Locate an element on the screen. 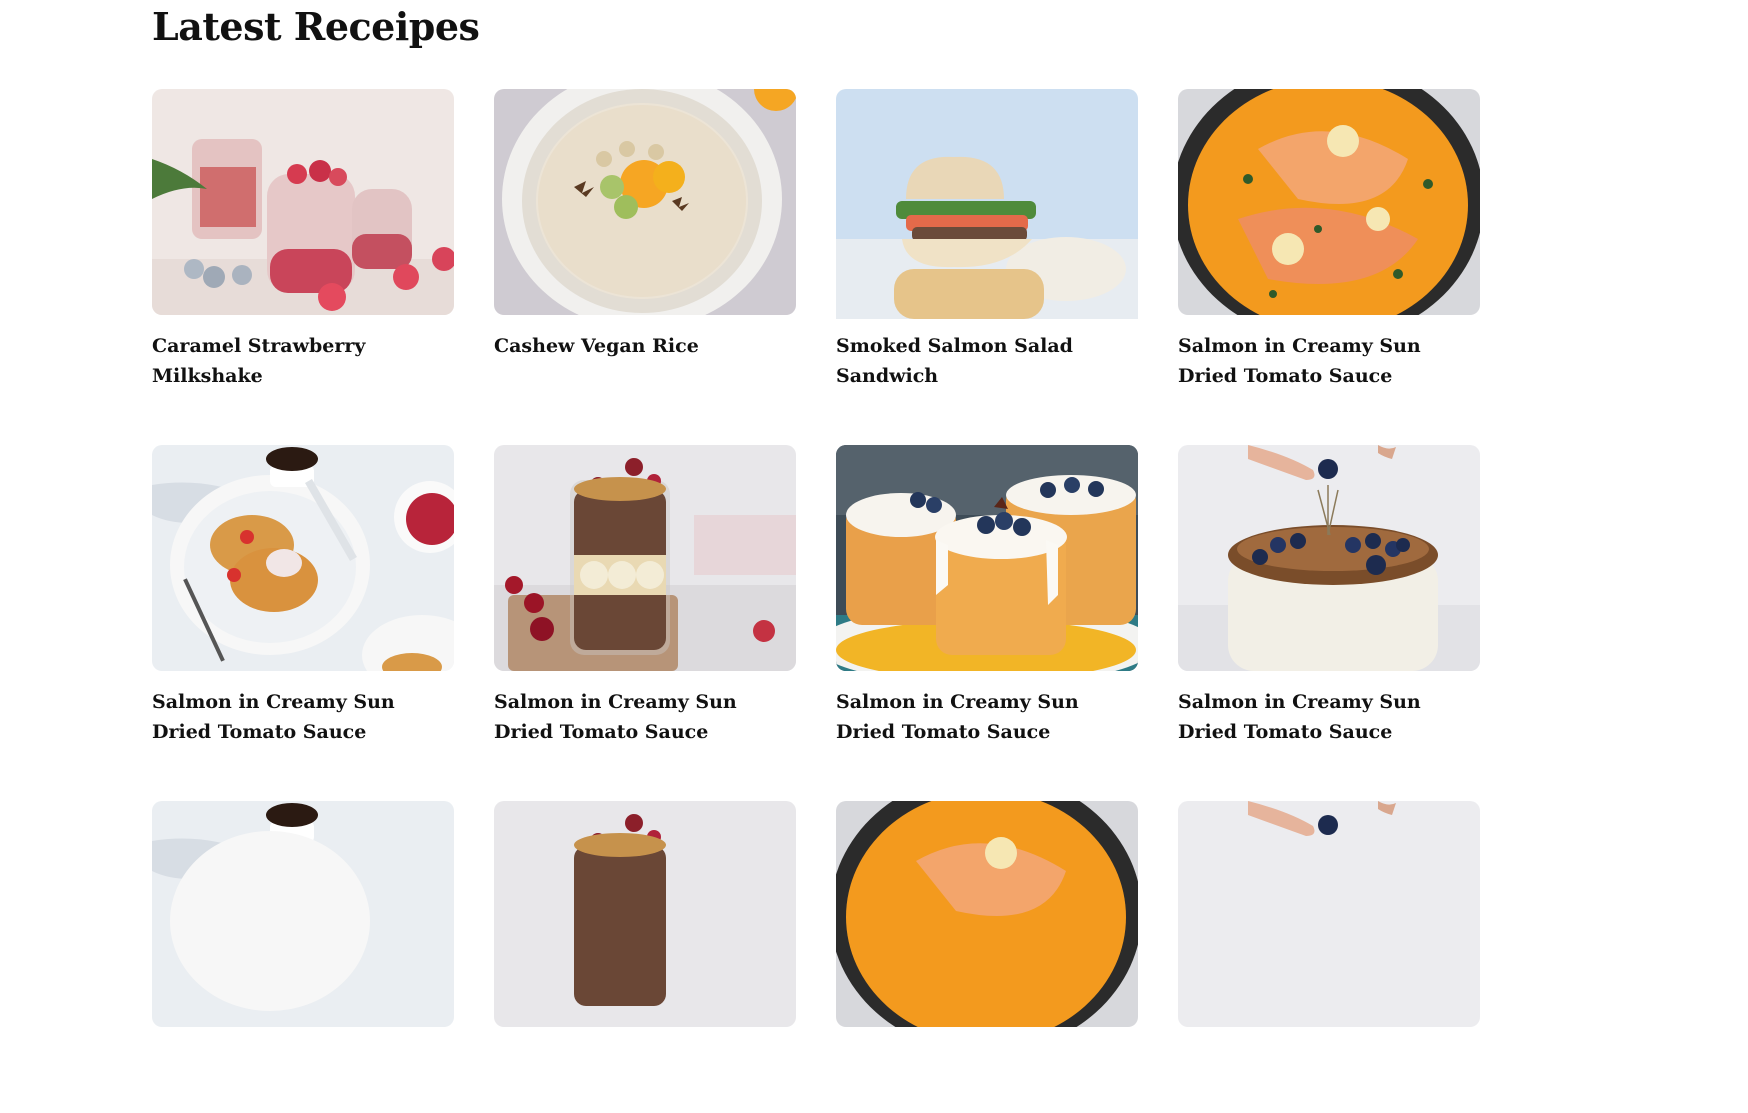 This screenshot has width=1748, height=1113. salmon-sandwich-photo is located at coordinates (987, 204).